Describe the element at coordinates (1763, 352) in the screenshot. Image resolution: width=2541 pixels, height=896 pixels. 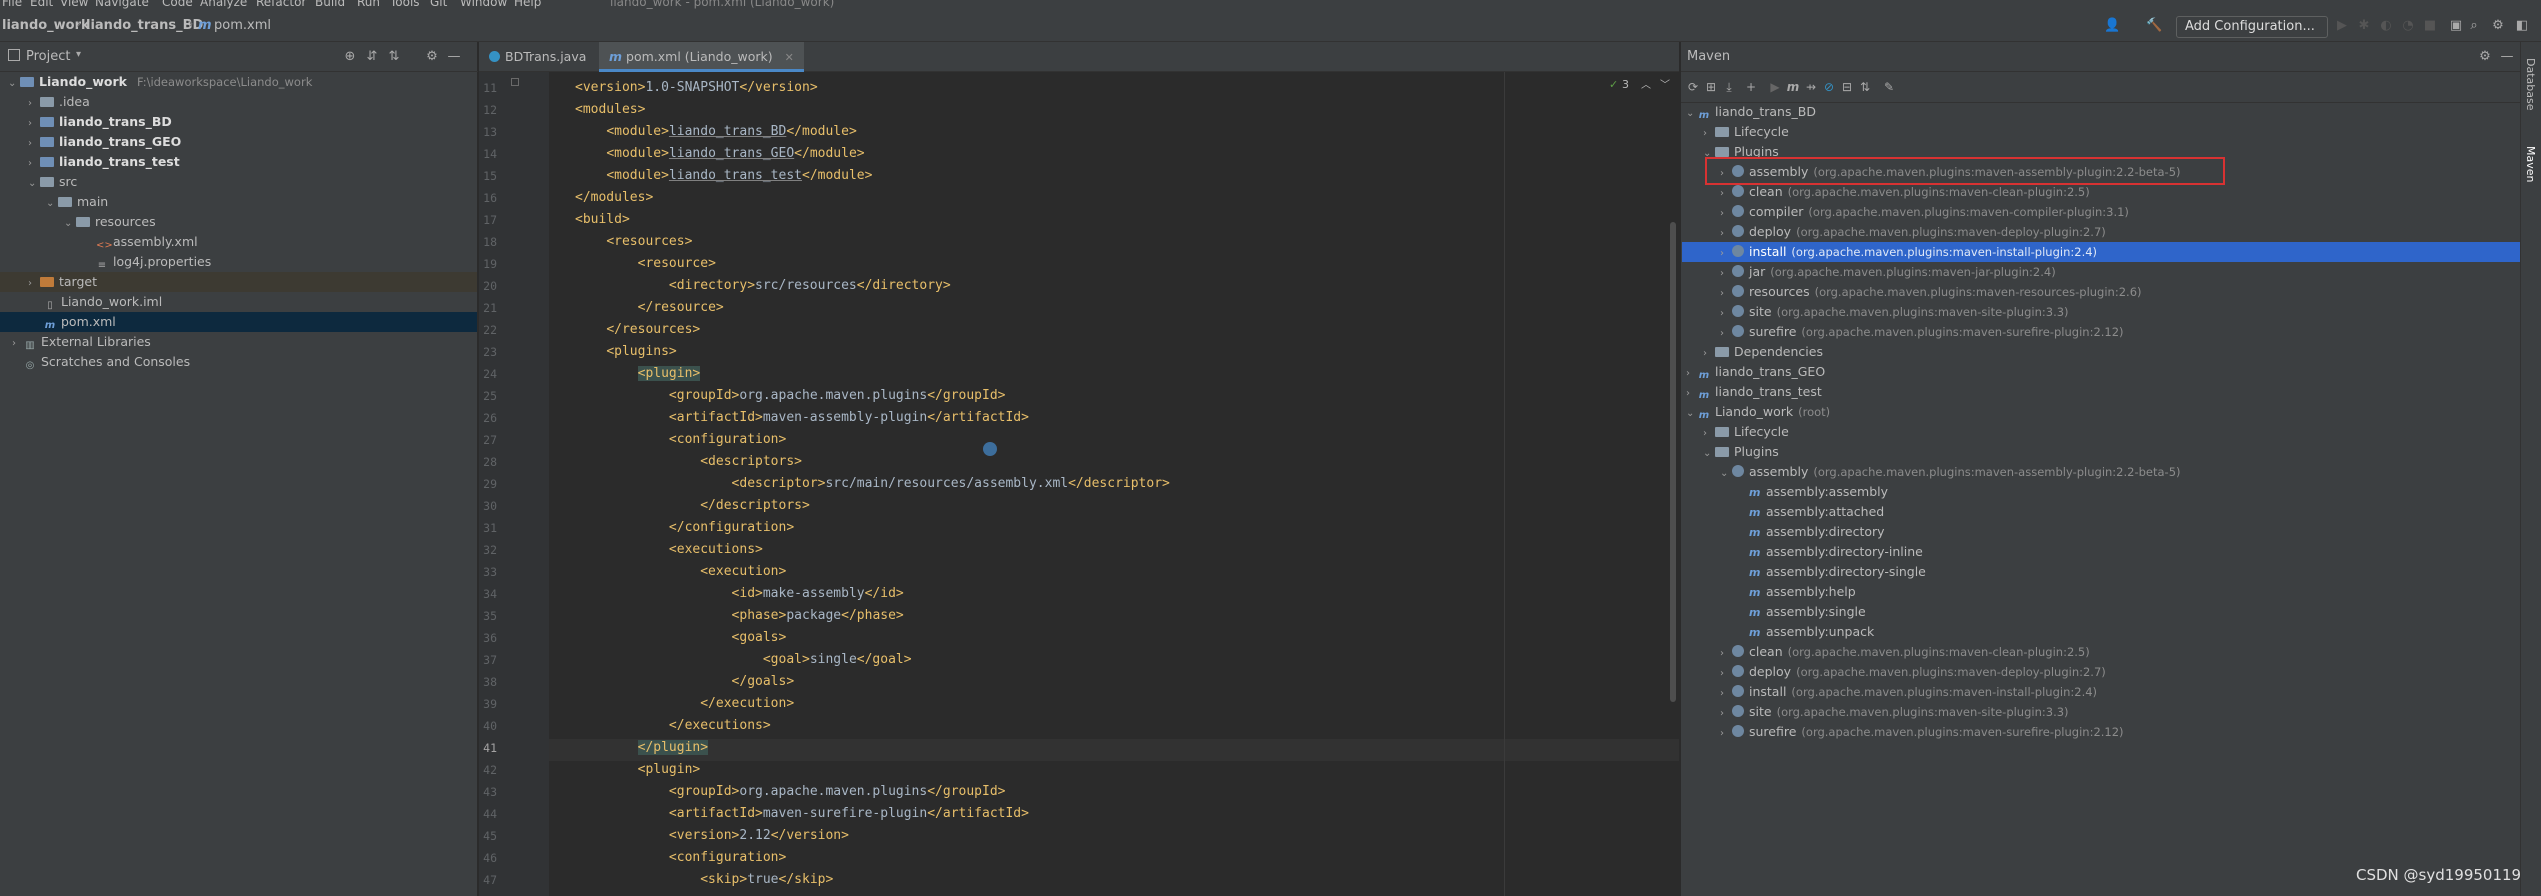
I see `maven-tree-item: › Dependencies` at that location.